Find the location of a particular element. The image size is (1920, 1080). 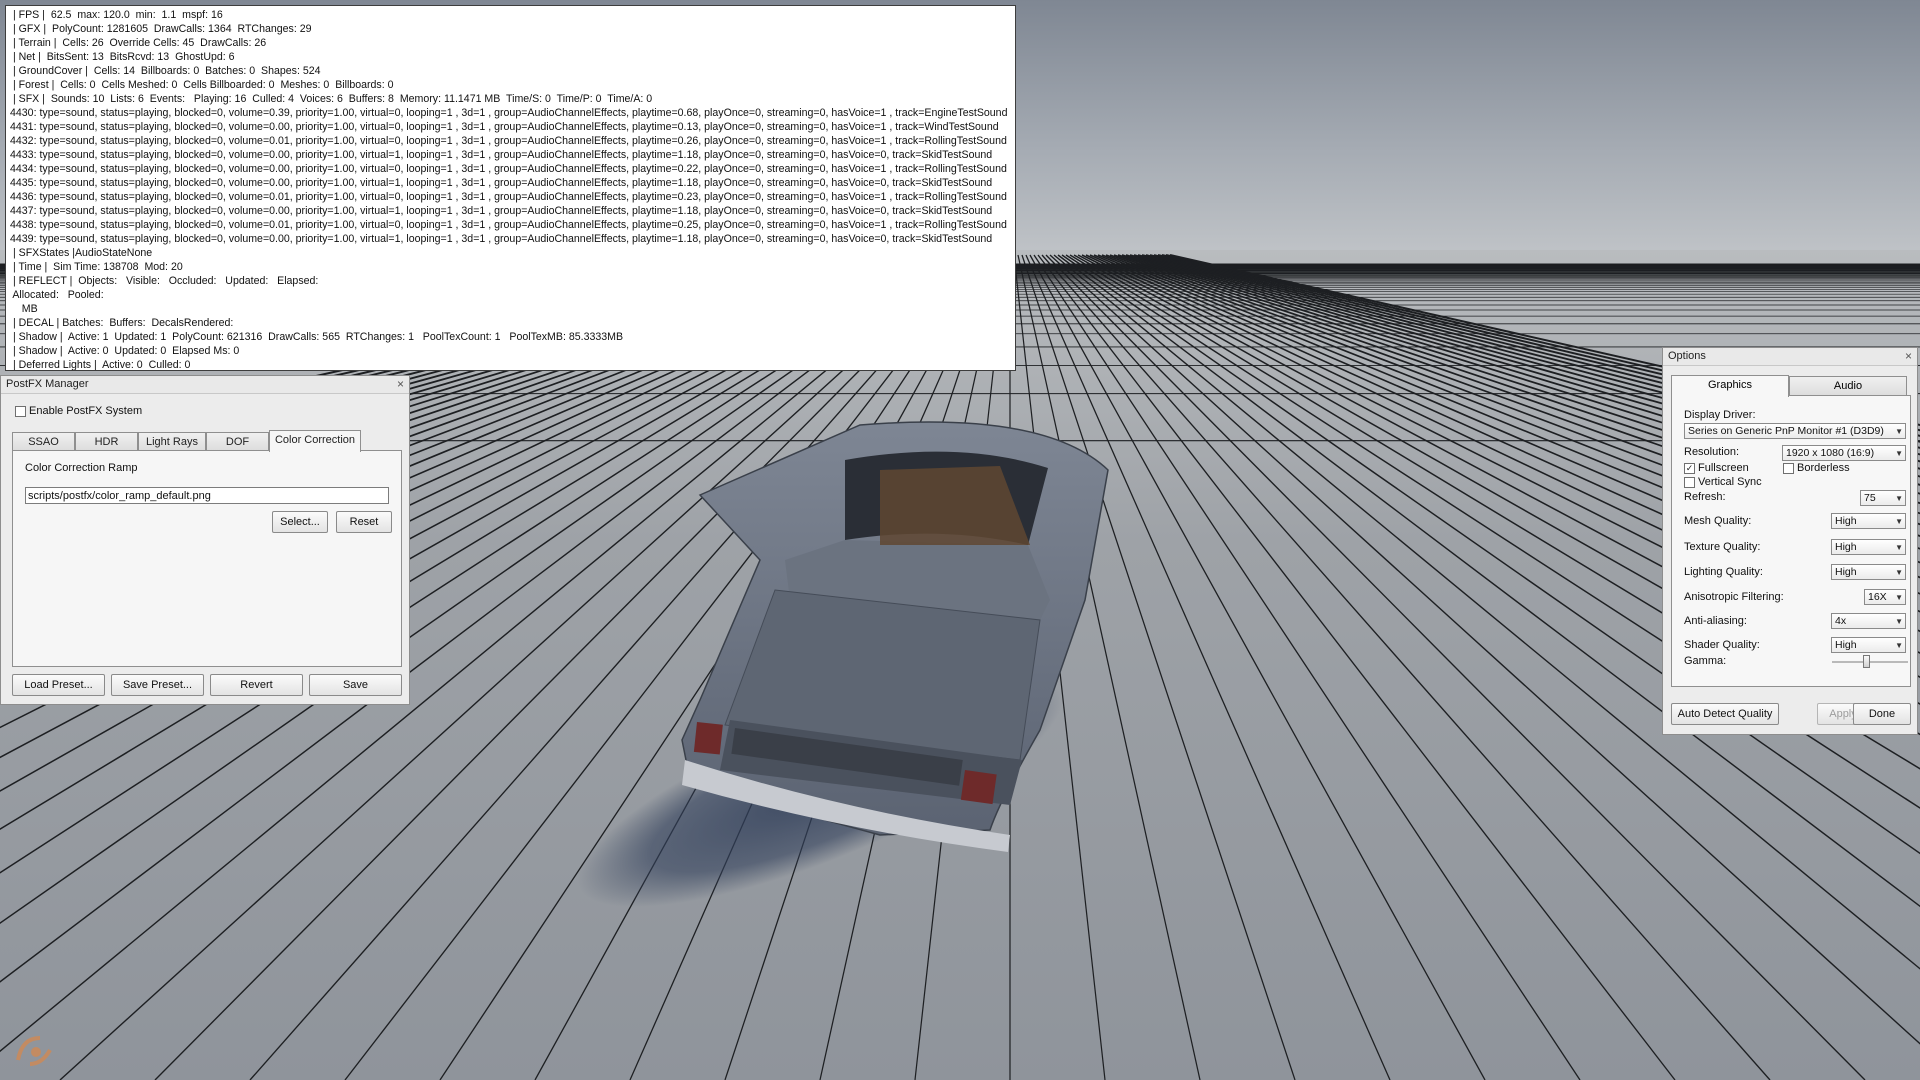

anti-aliasing-value: 4x is located at coordinates (1841, 621).